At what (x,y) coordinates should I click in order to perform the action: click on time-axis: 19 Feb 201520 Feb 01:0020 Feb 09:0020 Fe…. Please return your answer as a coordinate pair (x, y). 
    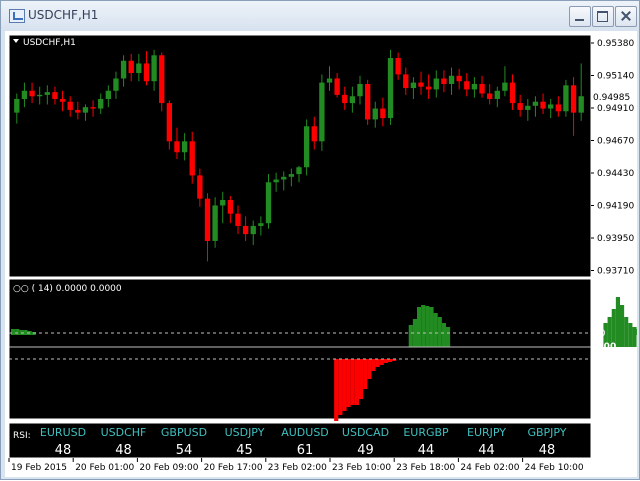
    Looking at the image, I should click on (296, 465).